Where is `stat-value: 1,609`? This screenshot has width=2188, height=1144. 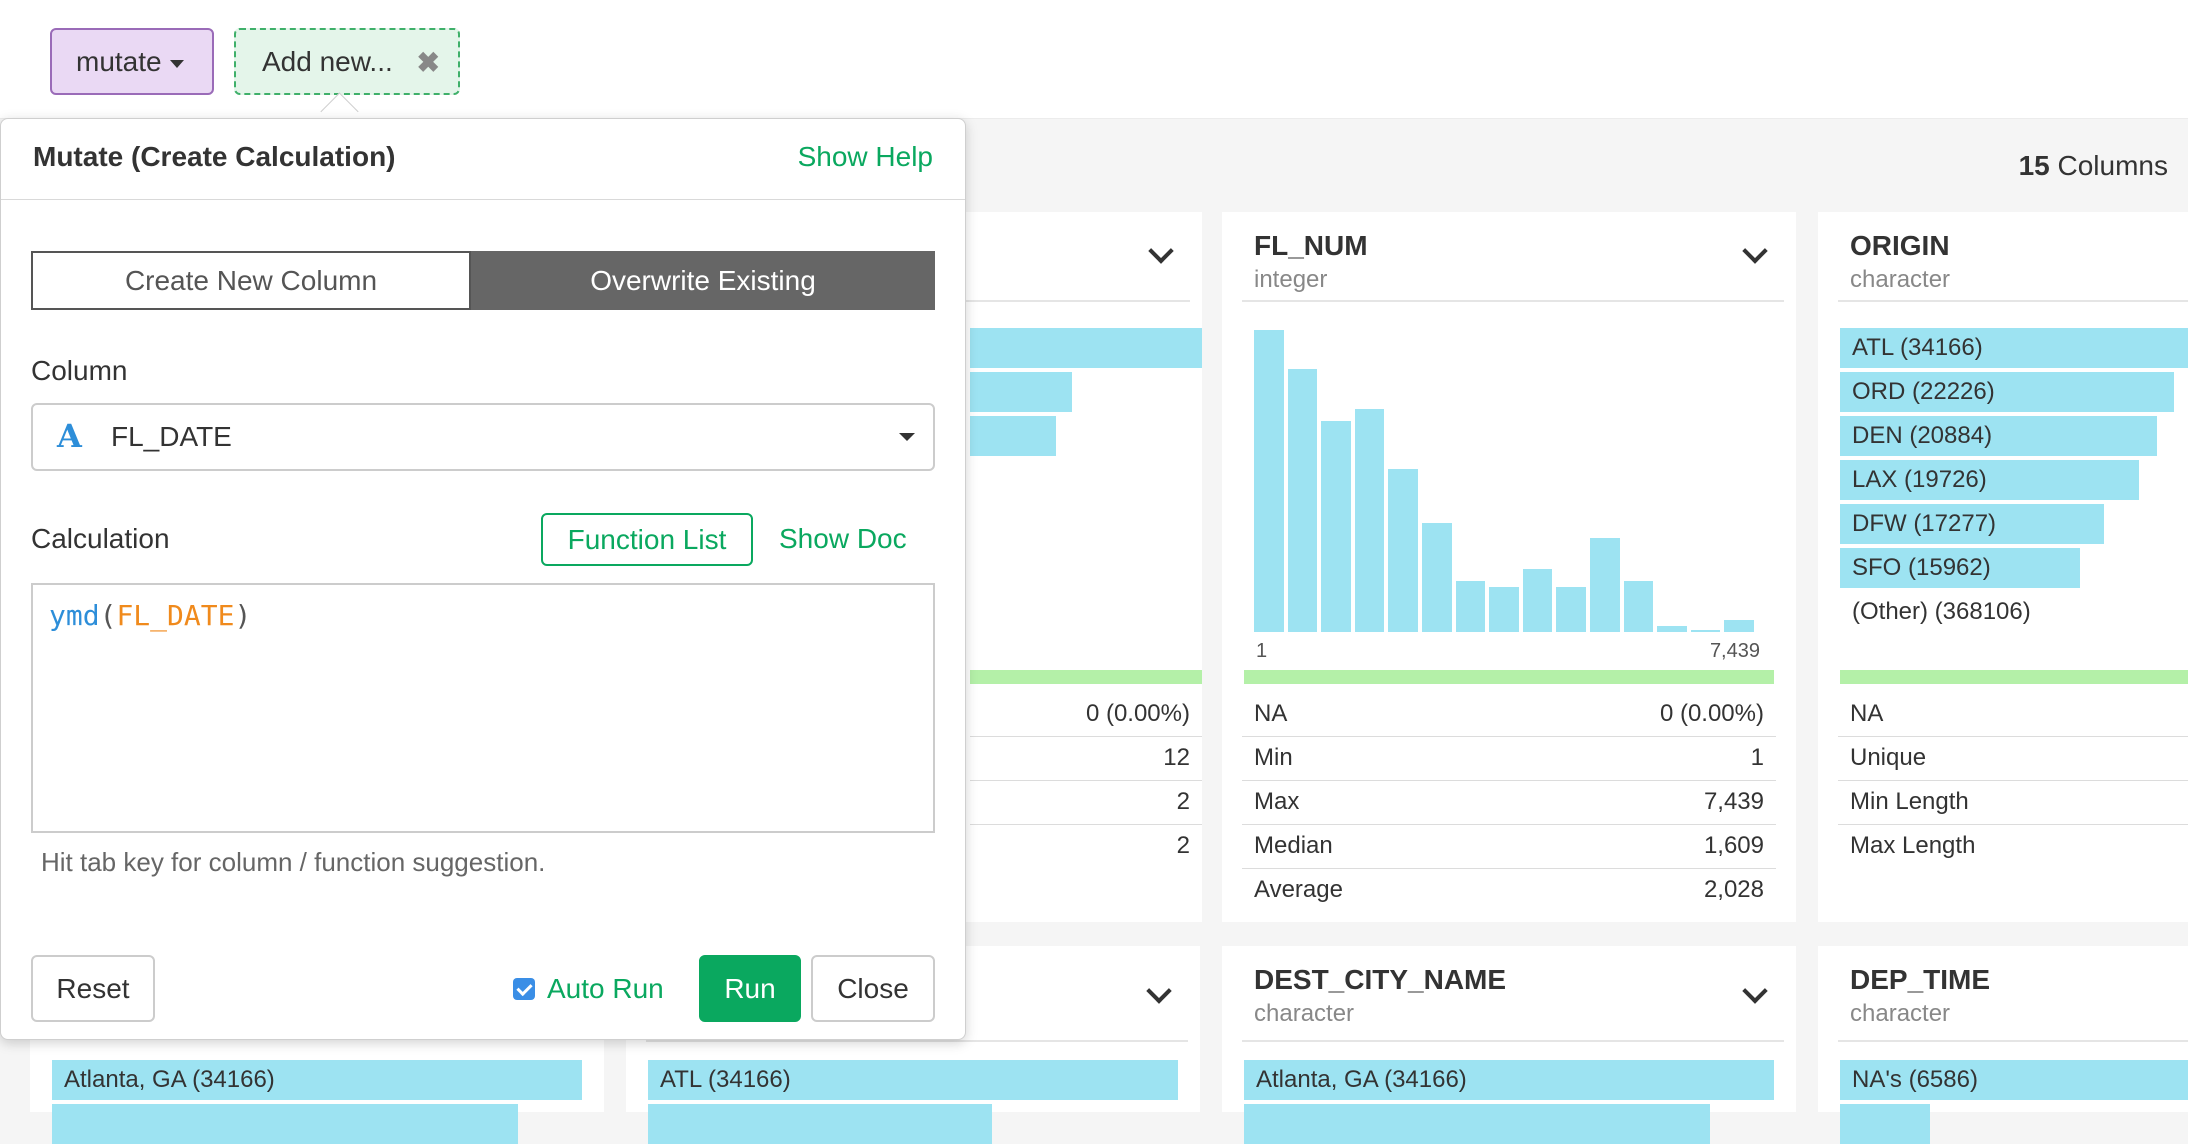 stat-value: 1,609 is located at coordinates (1733, 845).